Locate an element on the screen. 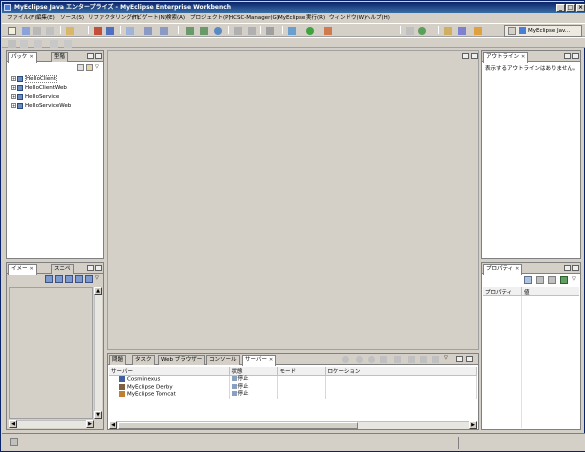 This screenshot has width=585, height=452. web-icon is located at coordinates (148, 31).